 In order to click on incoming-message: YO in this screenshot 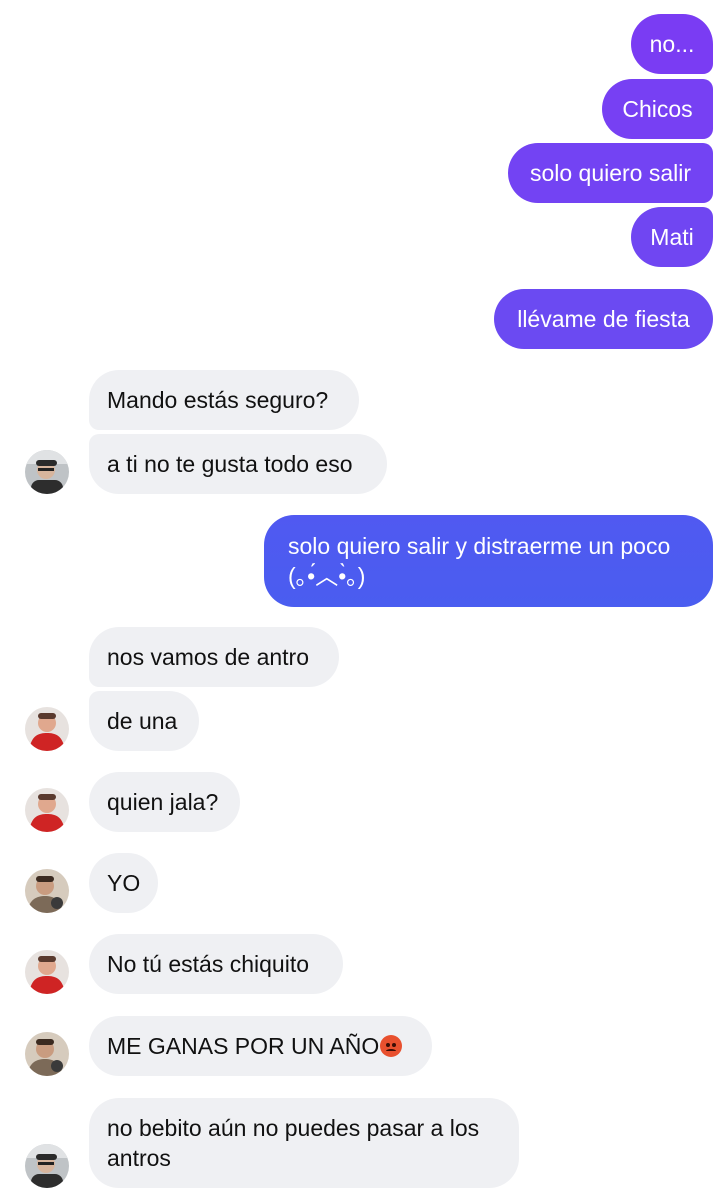, I will do `click(123, 883)`.